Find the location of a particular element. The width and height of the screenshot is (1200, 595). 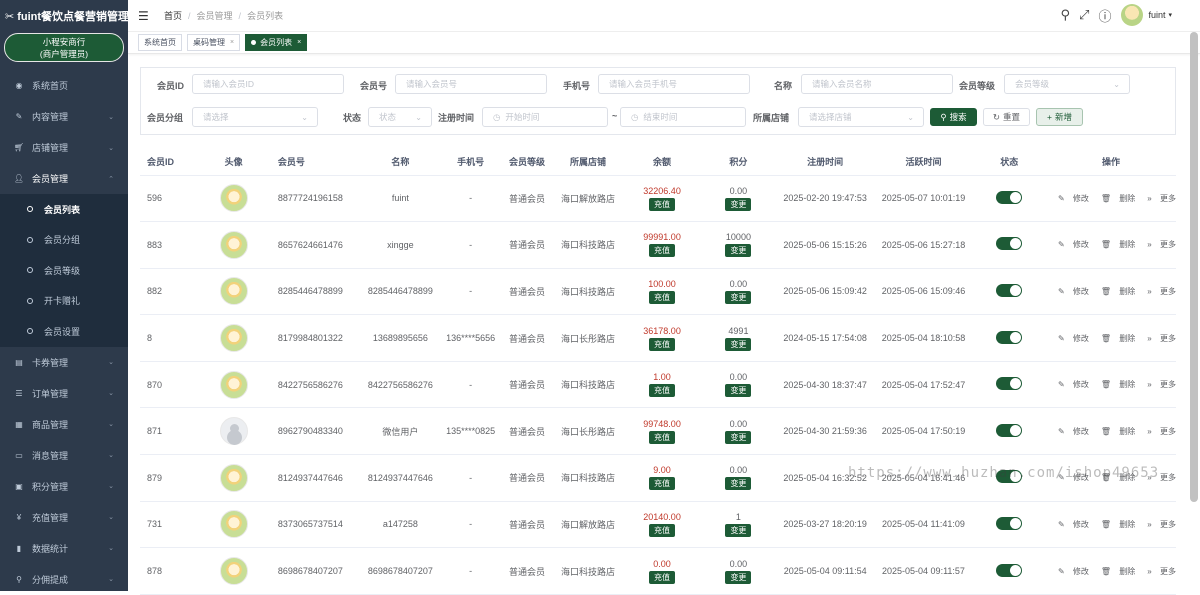

fullscreen-icon: ⤢ is located at coordinates (1084, 15).